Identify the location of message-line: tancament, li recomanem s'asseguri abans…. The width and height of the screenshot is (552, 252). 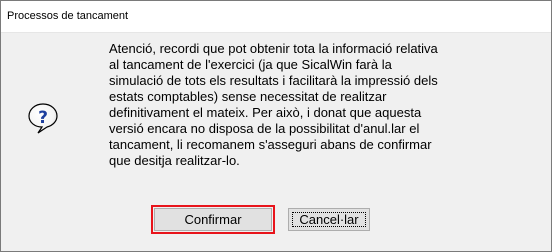
(270, 144).